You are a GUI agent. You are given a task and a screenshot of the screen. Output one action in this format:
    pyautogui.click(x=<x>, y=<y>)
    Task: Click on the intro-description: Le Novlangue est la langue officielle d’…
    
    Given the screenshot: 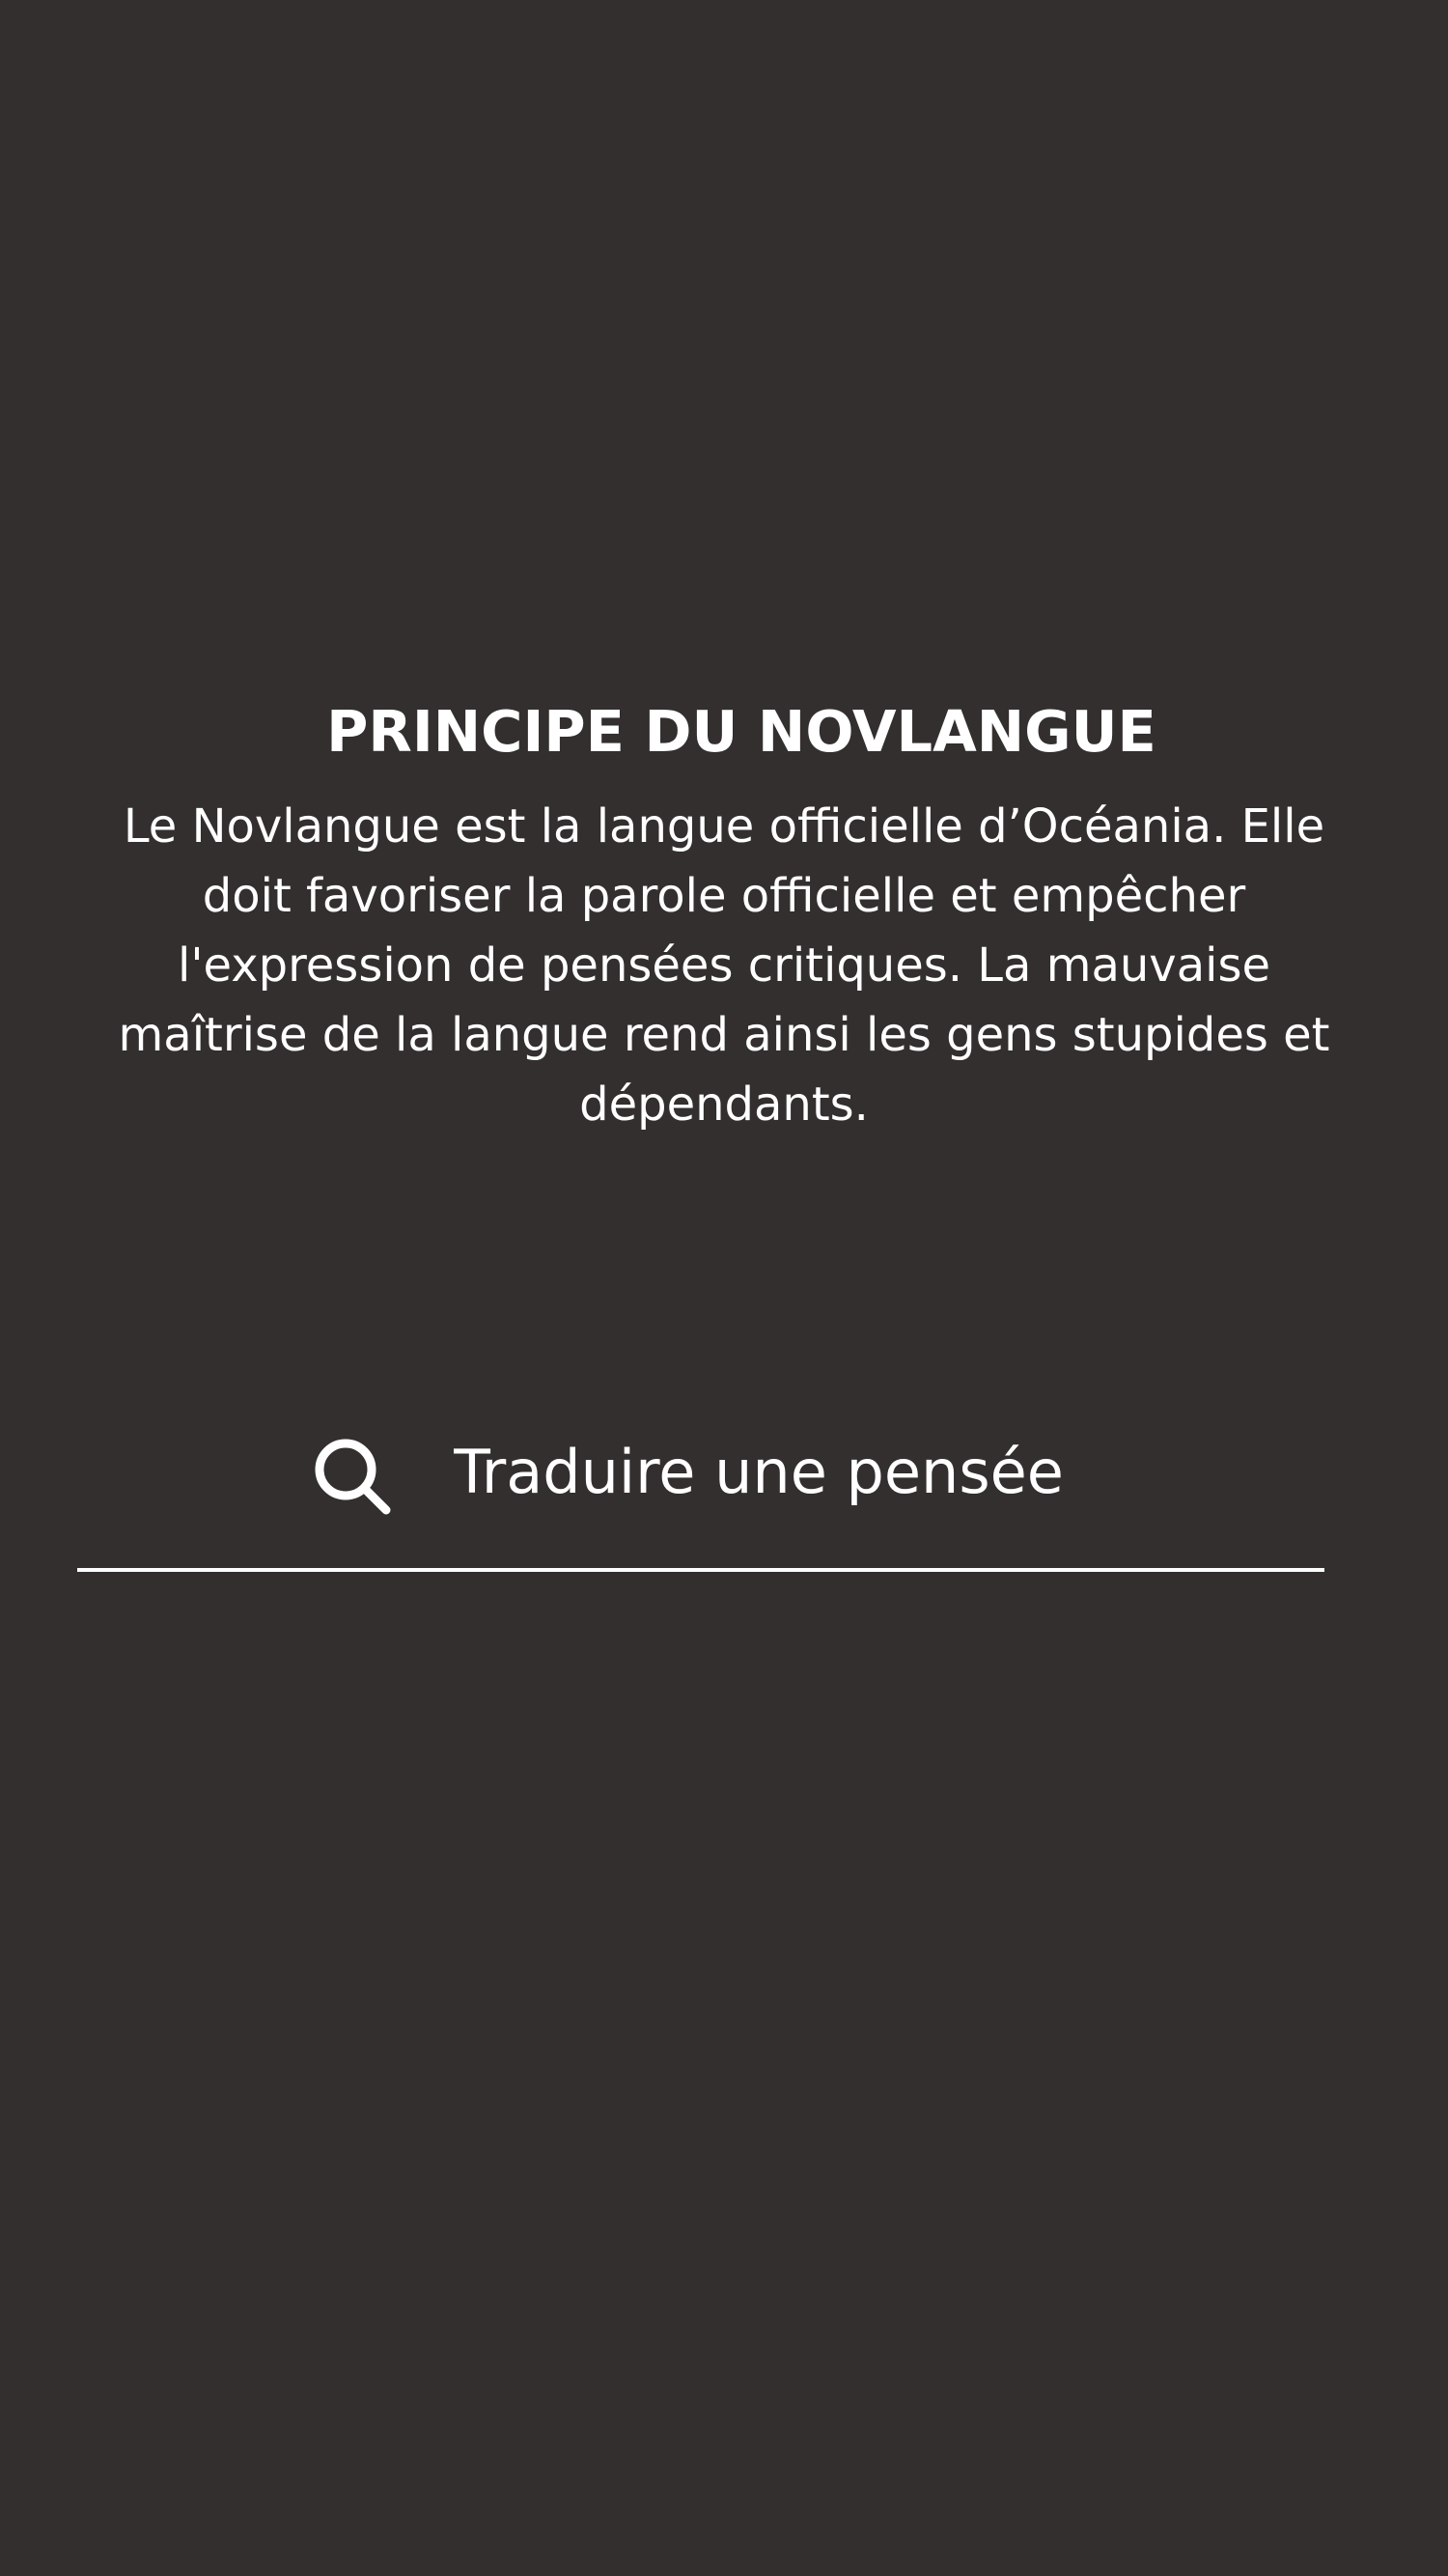 What is the action you would take?
    pyautogui.click(x=724, y=966)
    